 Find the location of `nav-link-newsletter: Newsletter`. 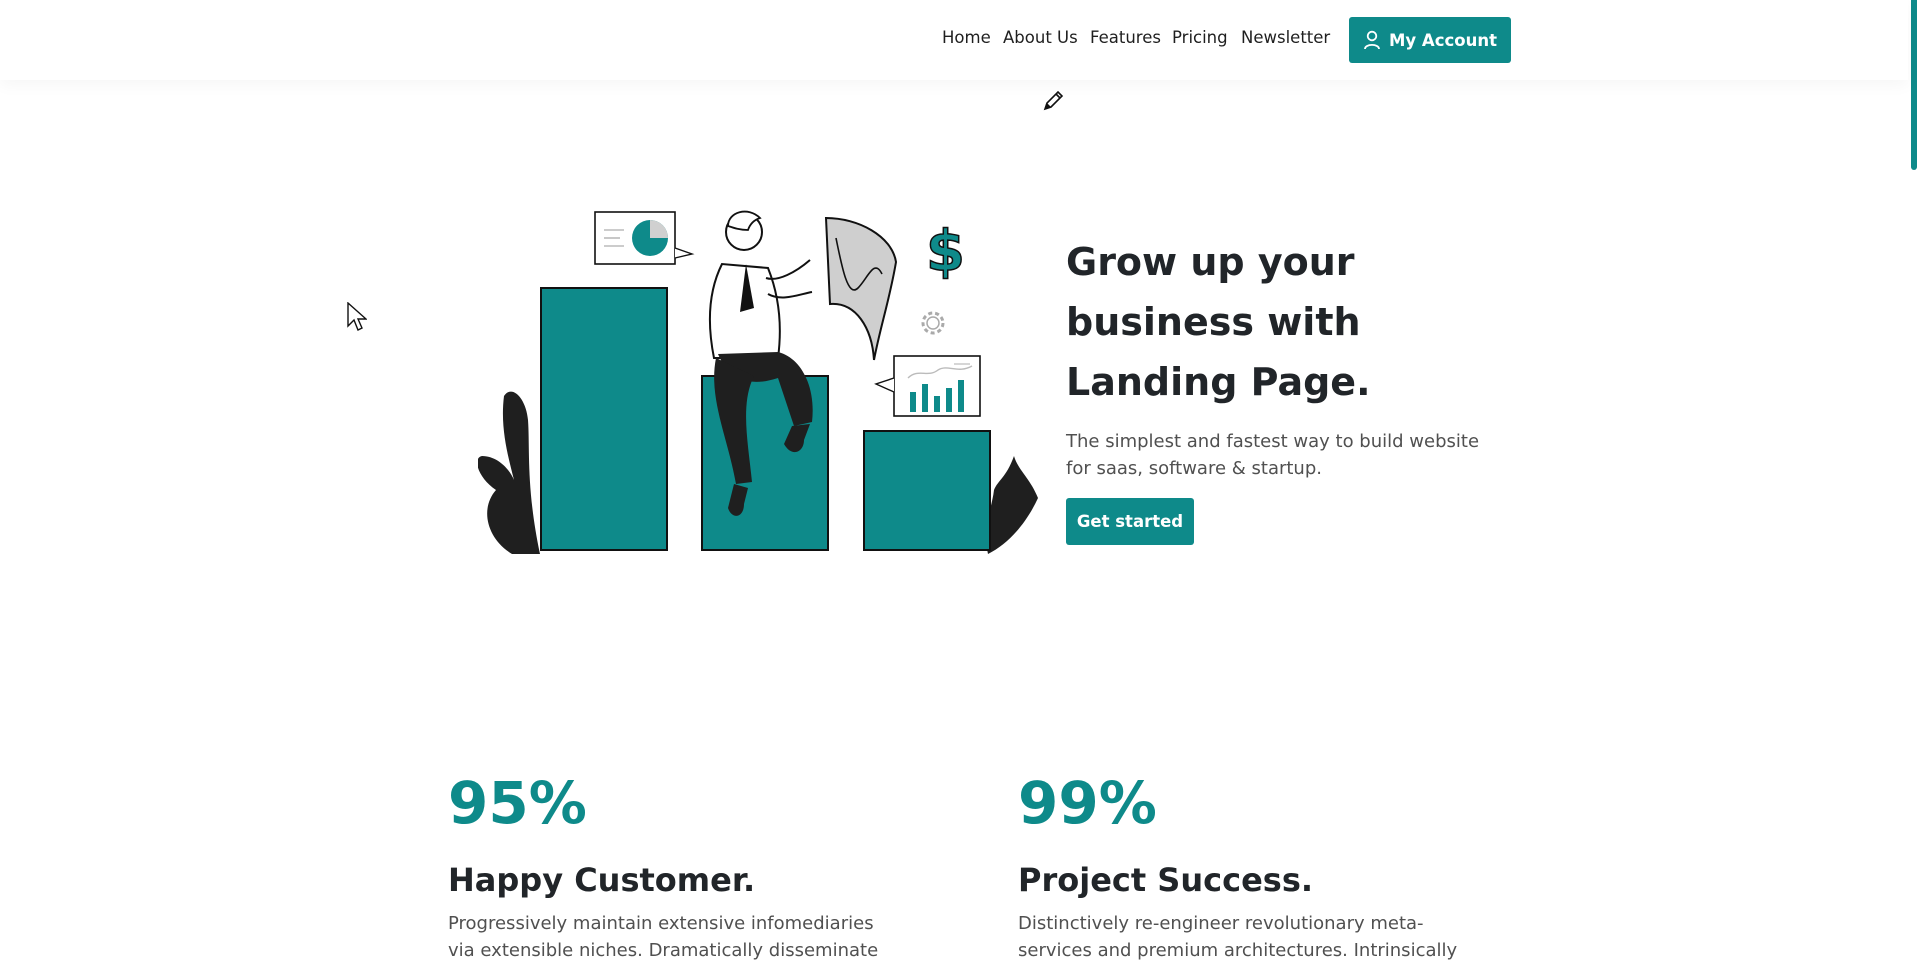

nav-link-newsletter: Newsletter is located at coordinates (1285, 37).